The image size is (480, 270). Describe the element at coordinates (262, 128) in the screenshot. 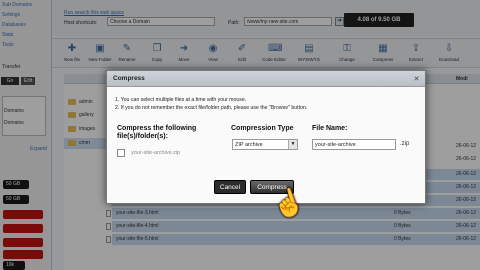

I see `compression-type-label: Compression Type` at that location.